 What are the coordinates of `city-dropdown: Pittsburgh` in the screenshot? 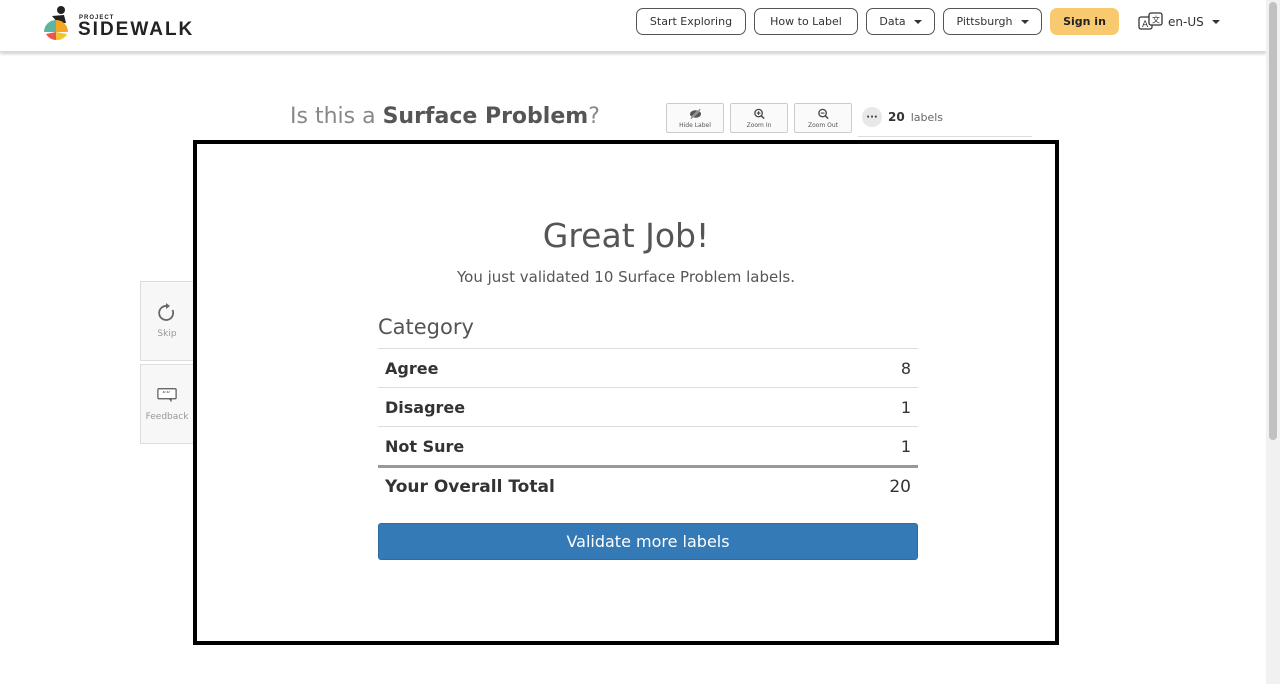 It's located at (992, 21).